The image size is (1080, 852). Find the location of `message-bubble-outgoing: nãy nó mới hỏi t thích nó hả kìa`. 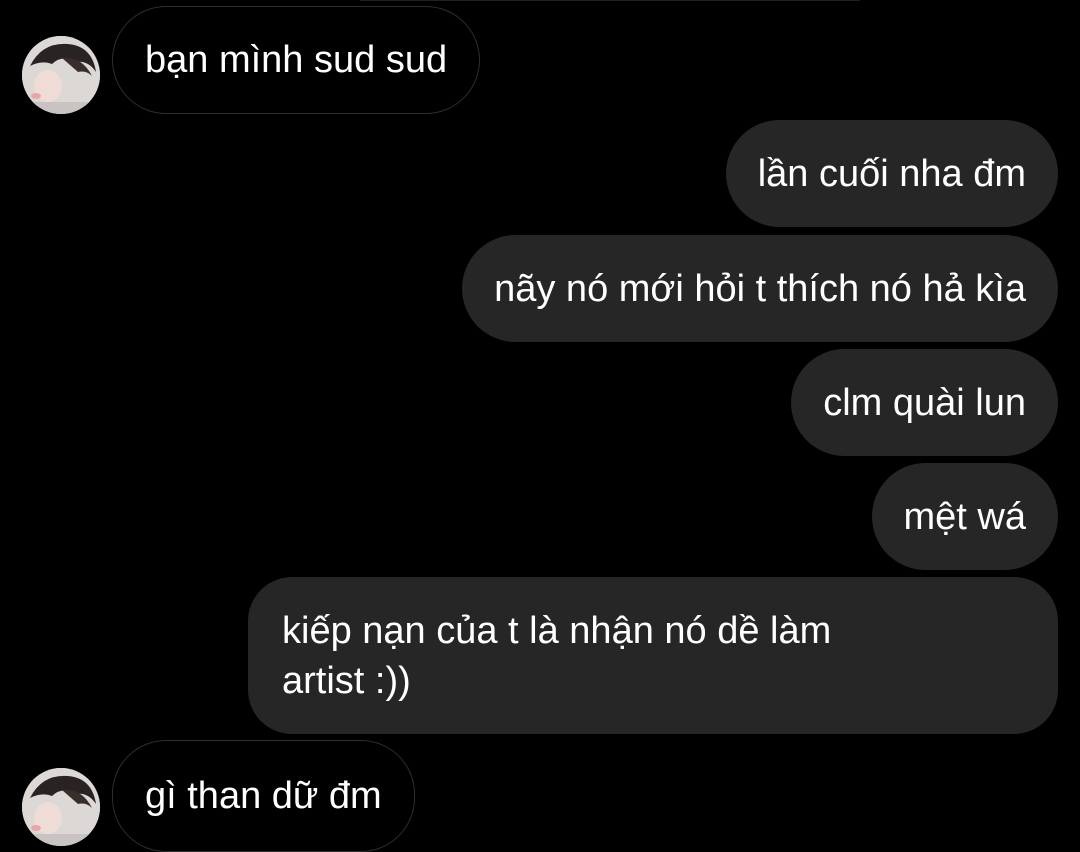

message-bubble-outgoing: nãy nó mới hỏi t thích nó hả kìa is located at coordinates (760, 288).